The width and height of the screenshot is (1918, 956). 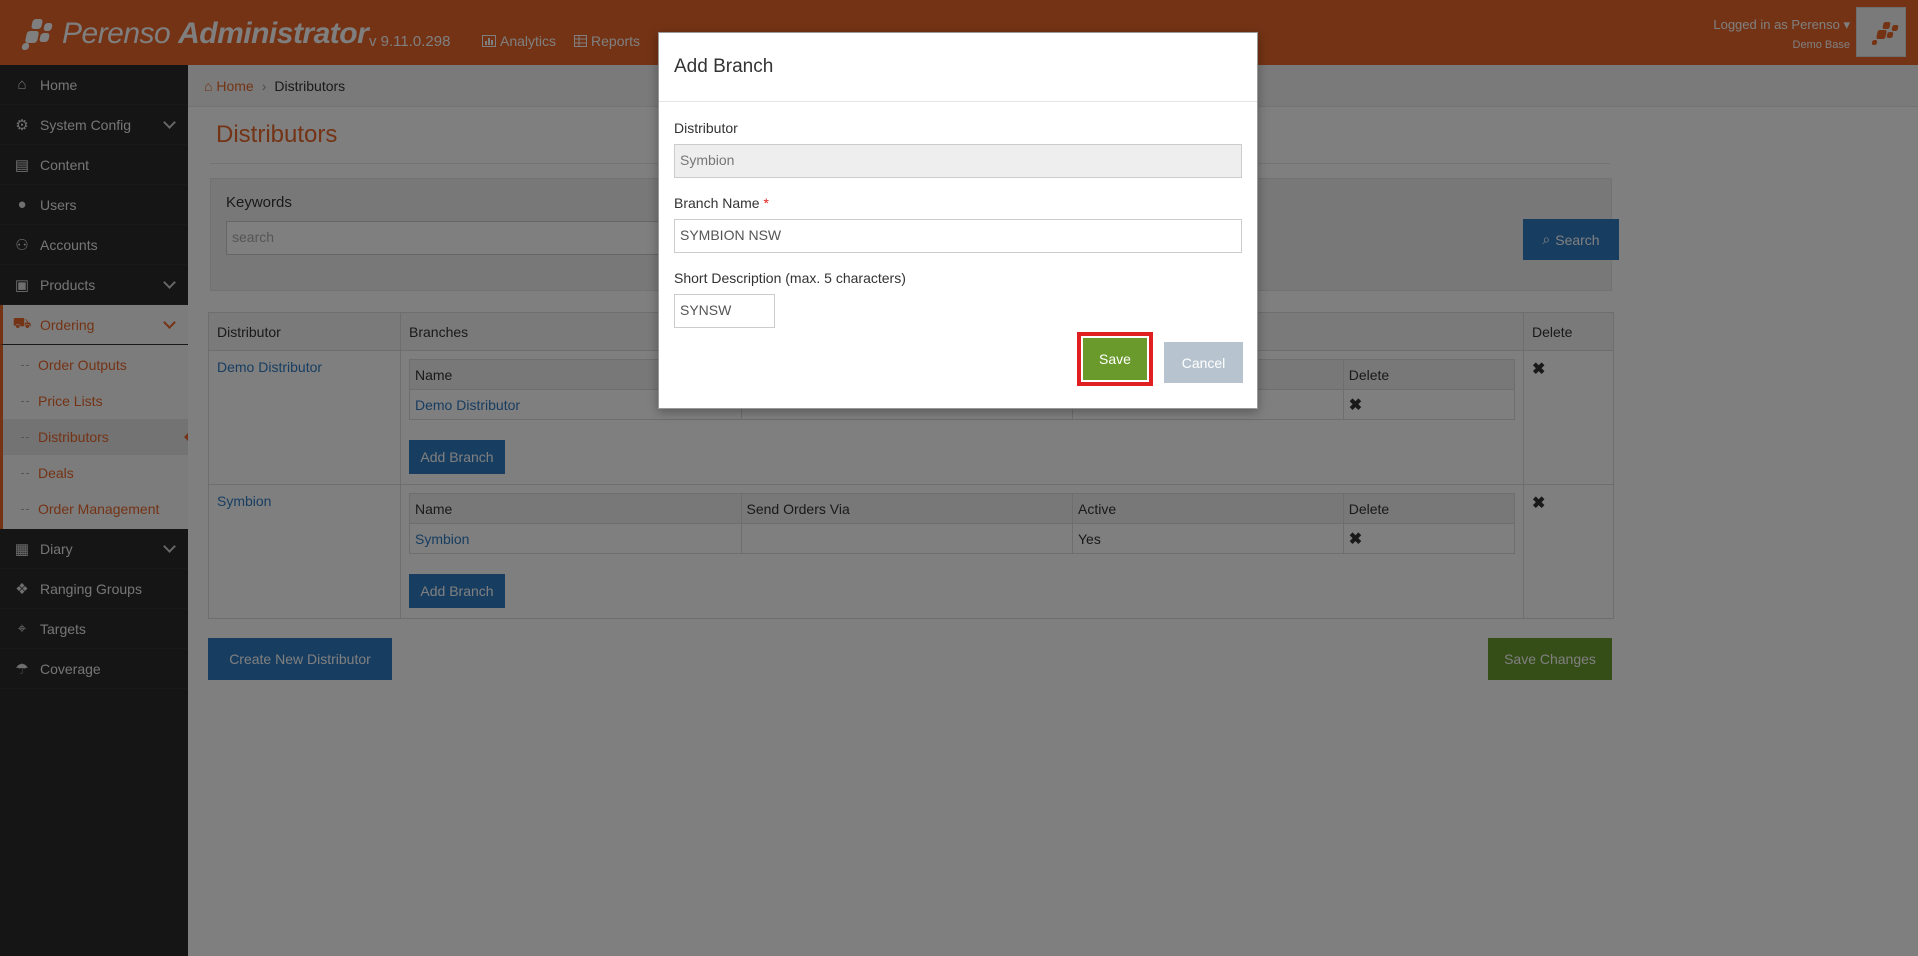 I want to click on branch-name-label: Branch Name *, so click(x=721, y=203).